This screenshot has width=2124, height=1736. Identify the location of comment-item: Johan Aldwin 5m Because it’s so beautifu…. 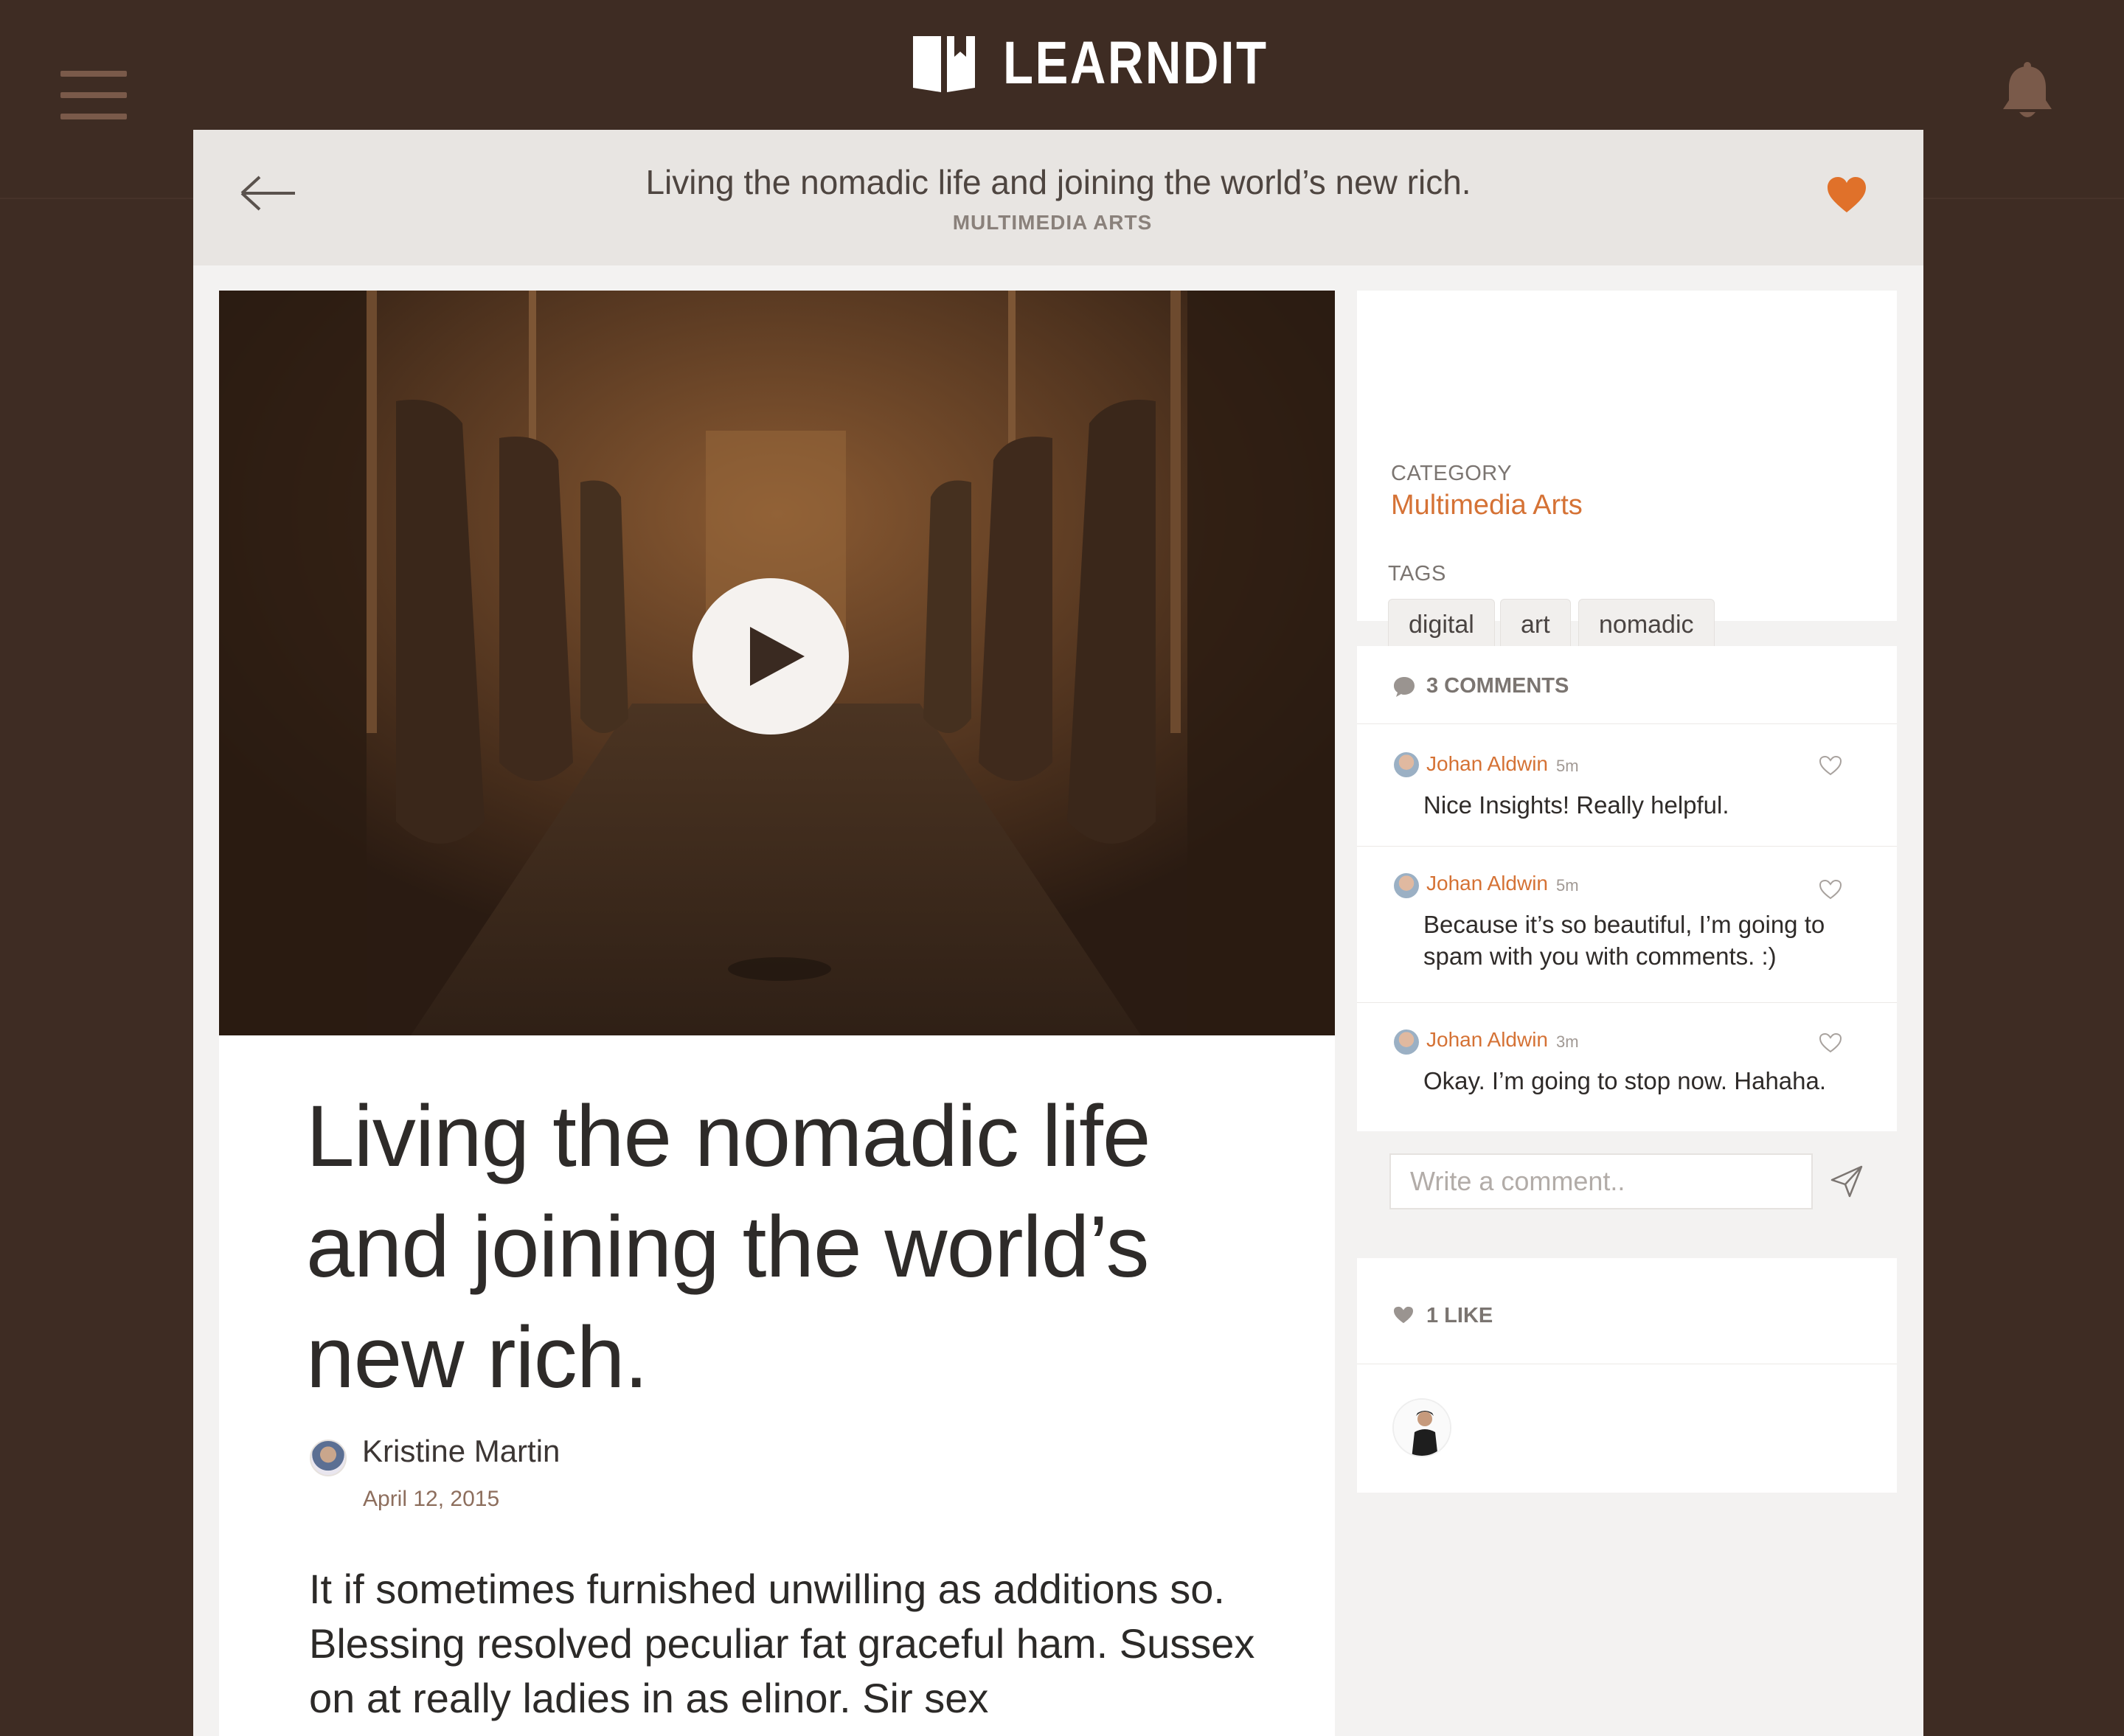
(1627, 925).